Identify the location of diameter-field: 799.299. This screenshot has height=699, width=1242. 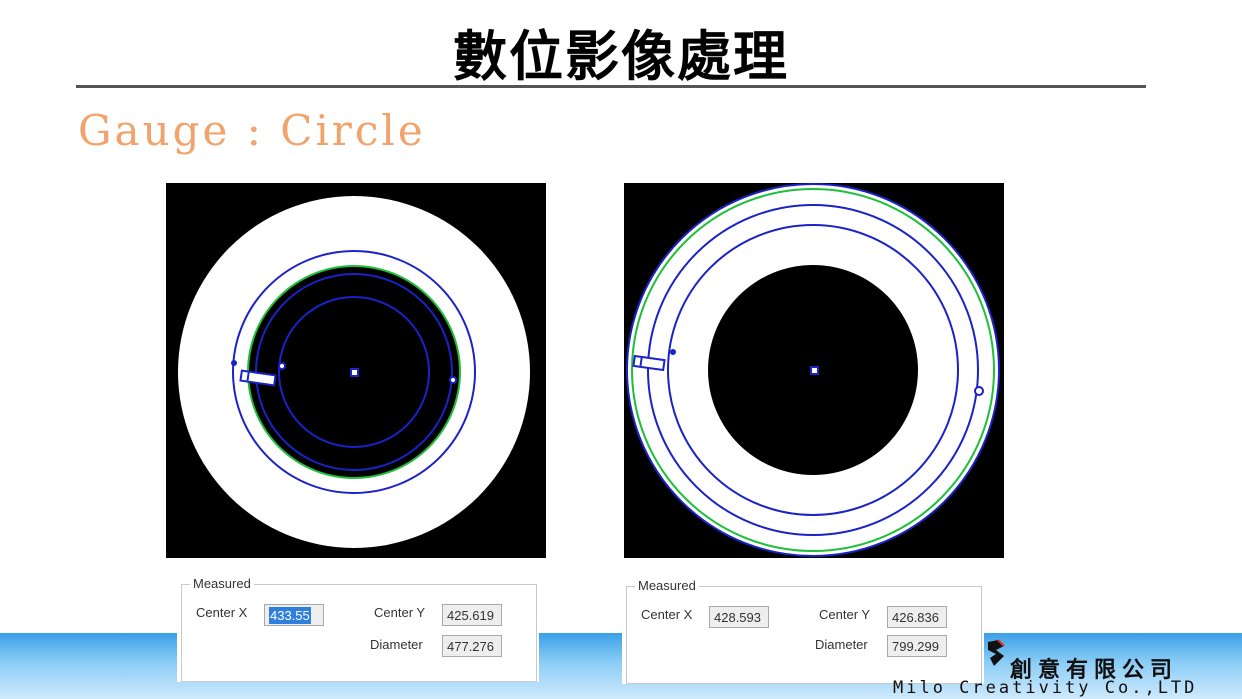
(917, 646).